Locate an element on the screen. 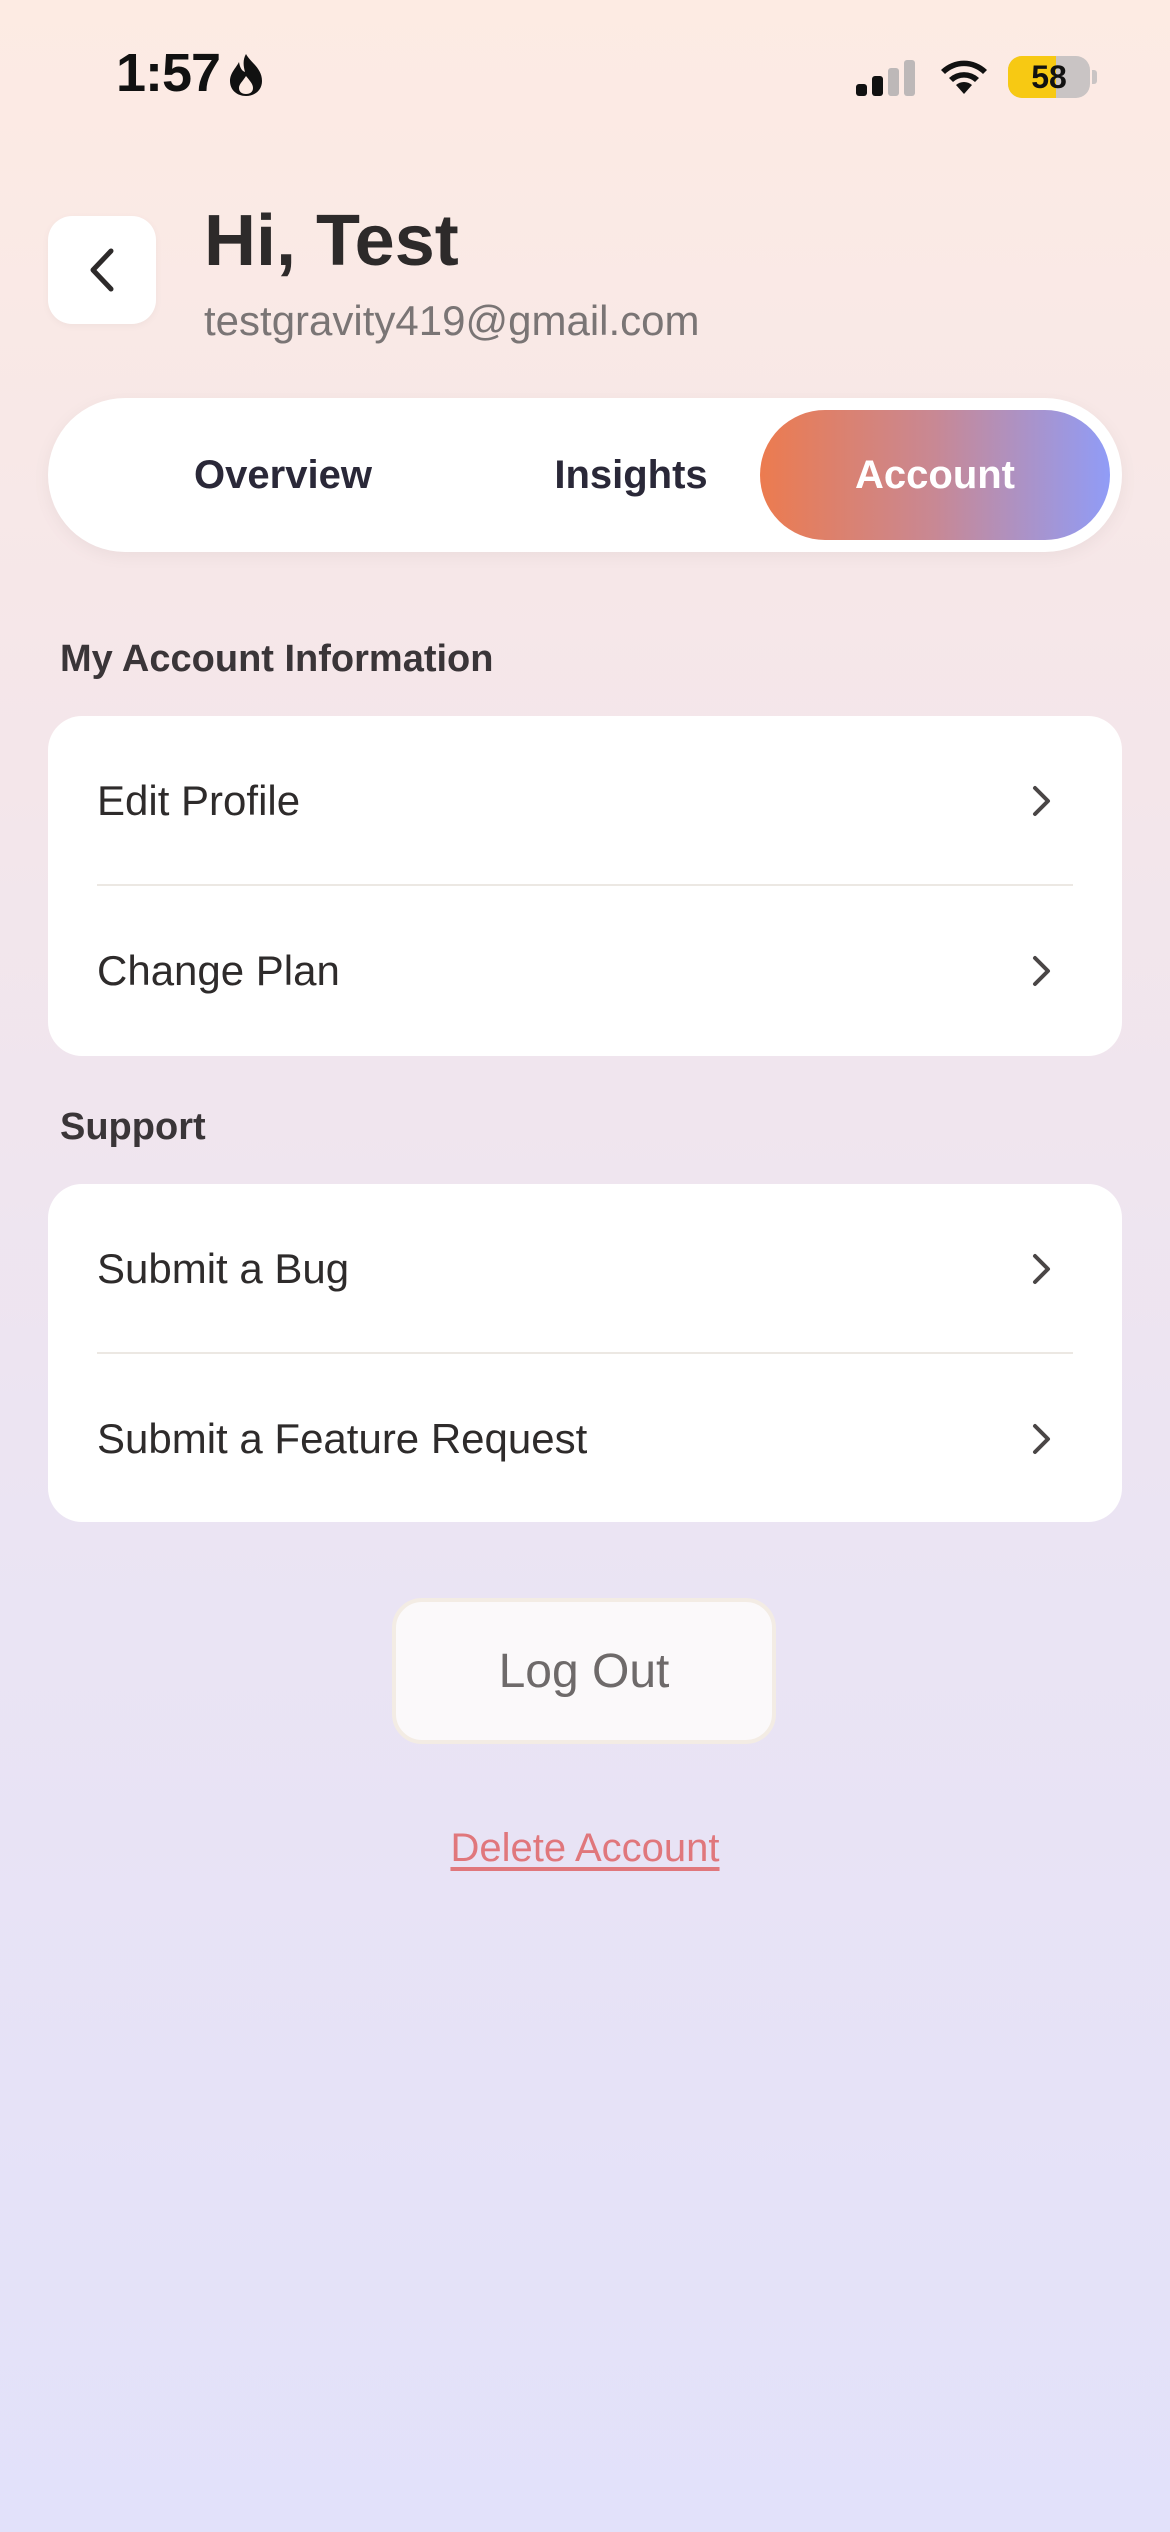 The height and width of the screenshot is (2532, 1170). support-card: Submit a Bug Submit a Feature Request is located at coordinates (585, 1353).